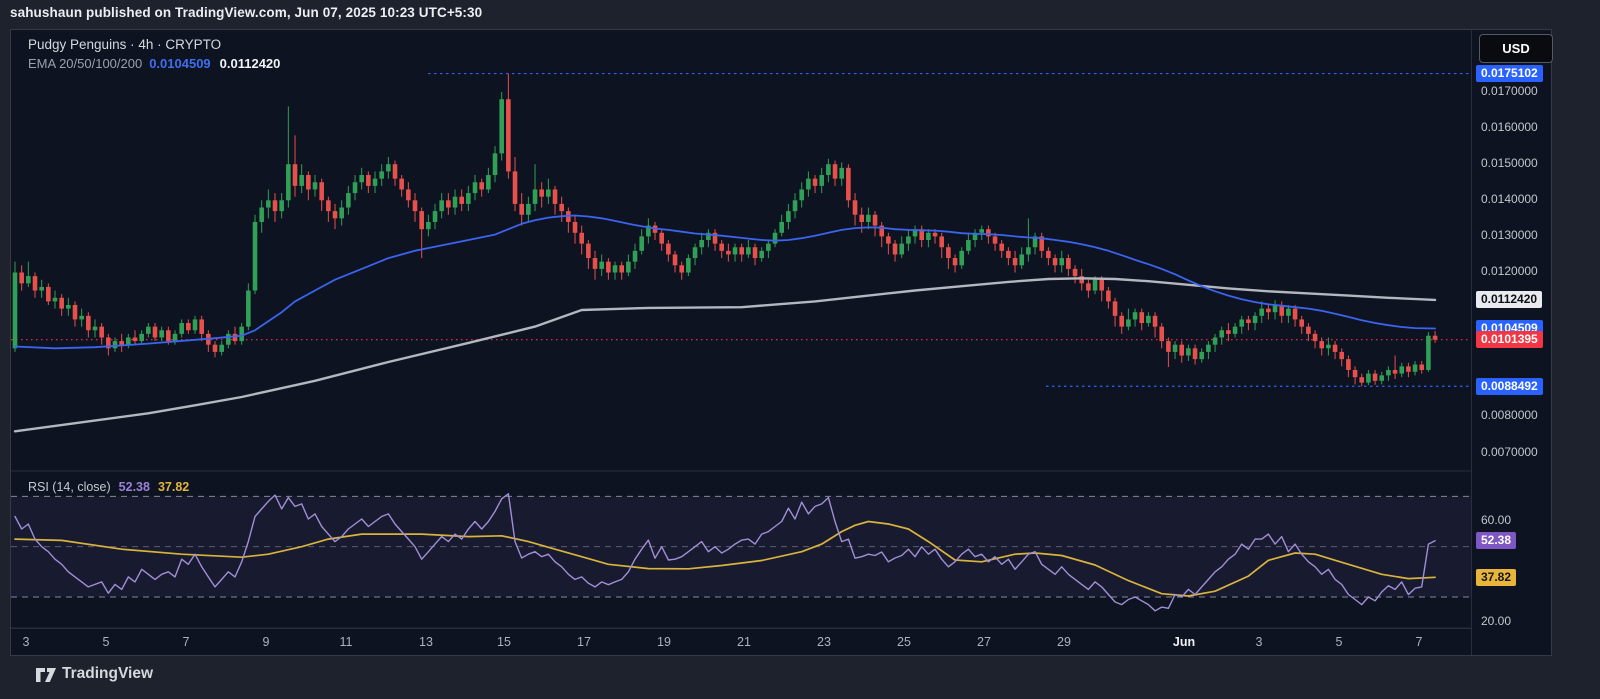 The width and height of the screenshot is (1600, 699). What do you see at coordinates (800, 677) in the screenshot?
I see `footer-bar: TradingView` at bounding box center [800, 677].